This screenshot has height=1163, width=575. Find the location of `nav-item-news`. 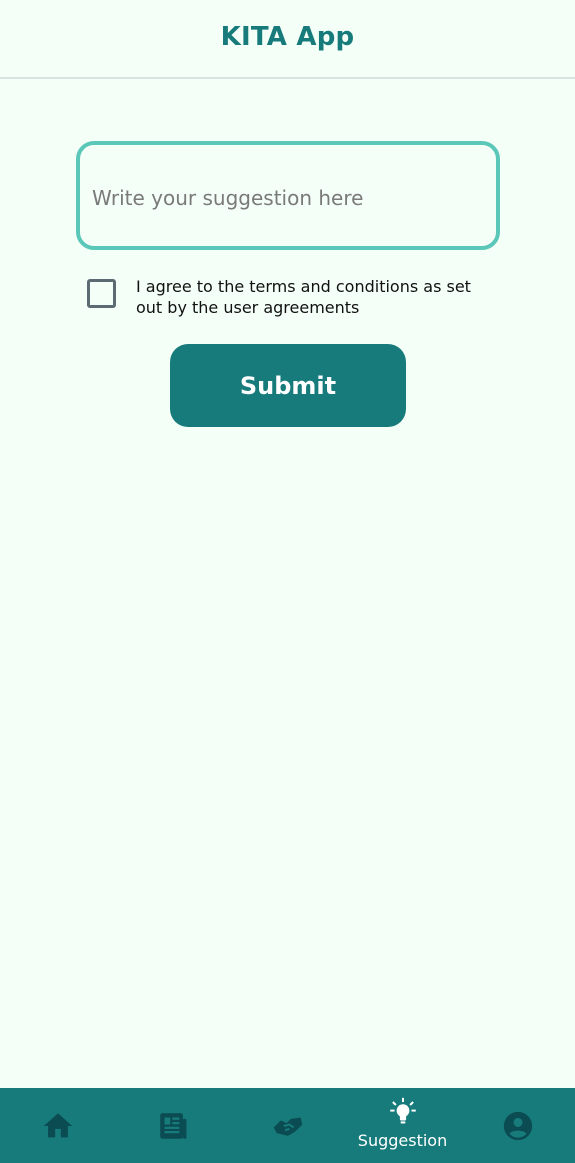

nav-item-news is located at coordinates (172, 1125).